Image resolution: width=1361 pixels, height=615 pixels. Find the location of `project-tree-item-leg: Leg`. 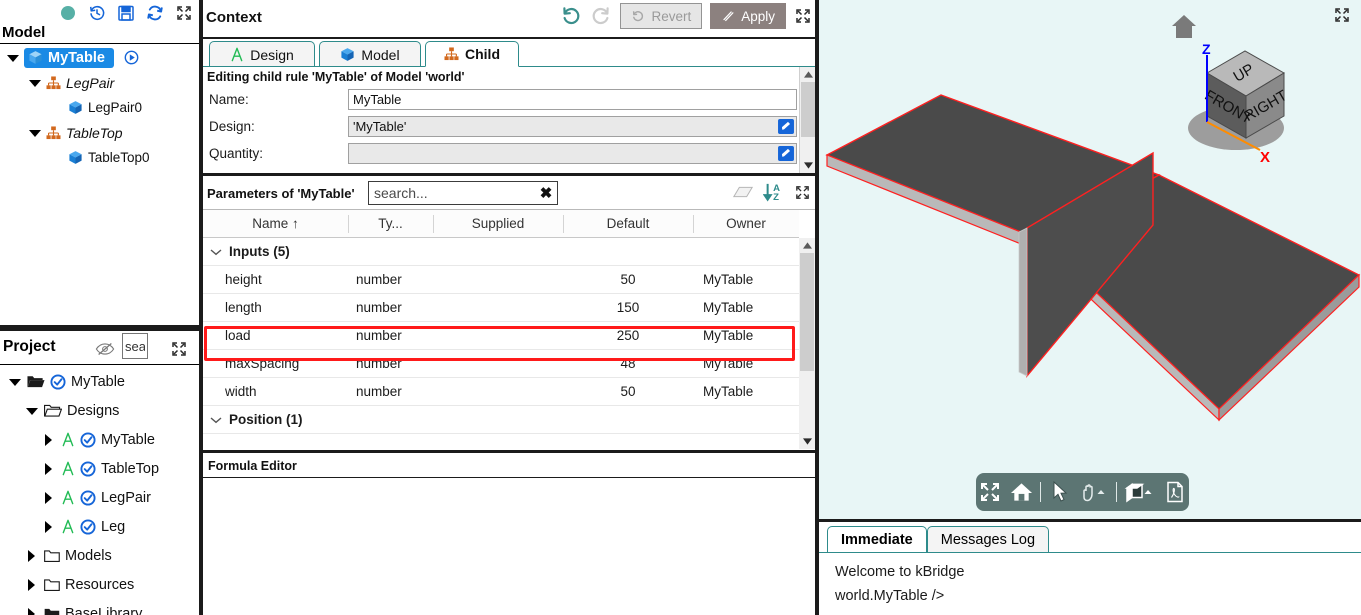

project-tree-item-leg: Leg is located at coordinates (99, 526).